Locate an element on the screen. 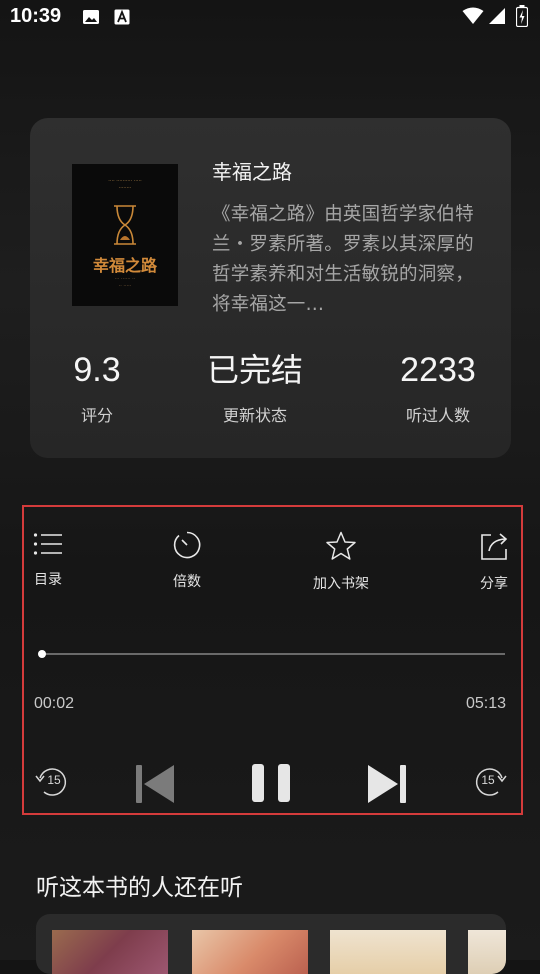  add-to-shelf-button: 加入书架 is located at coordinates (341, 562).